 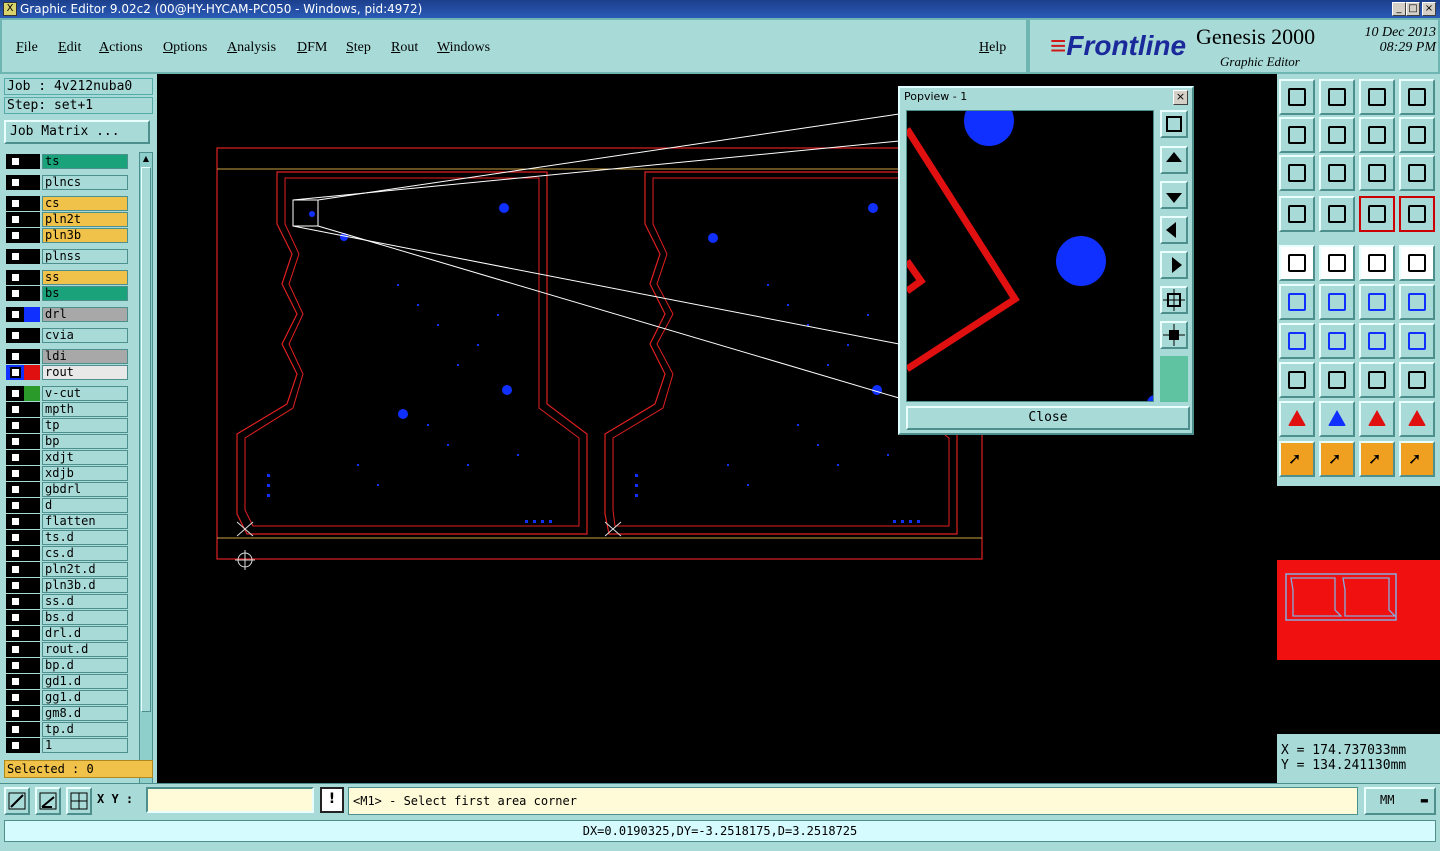 What do you see at coordinates (27, 48) in the screenshot?
I see `menu-file: File` at bounding box center [27, 48].